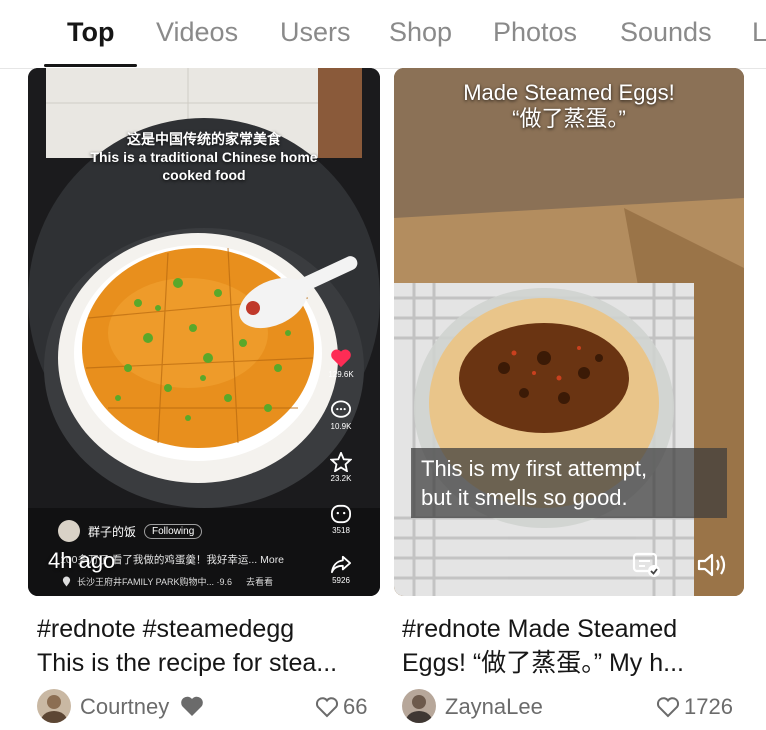 The width and height of the screenshot is (766, 730). What do you see at coordinates (341, 478) in the screenshot?
I see `favorite-count: 23.2K` at bounding box center [341, 478].